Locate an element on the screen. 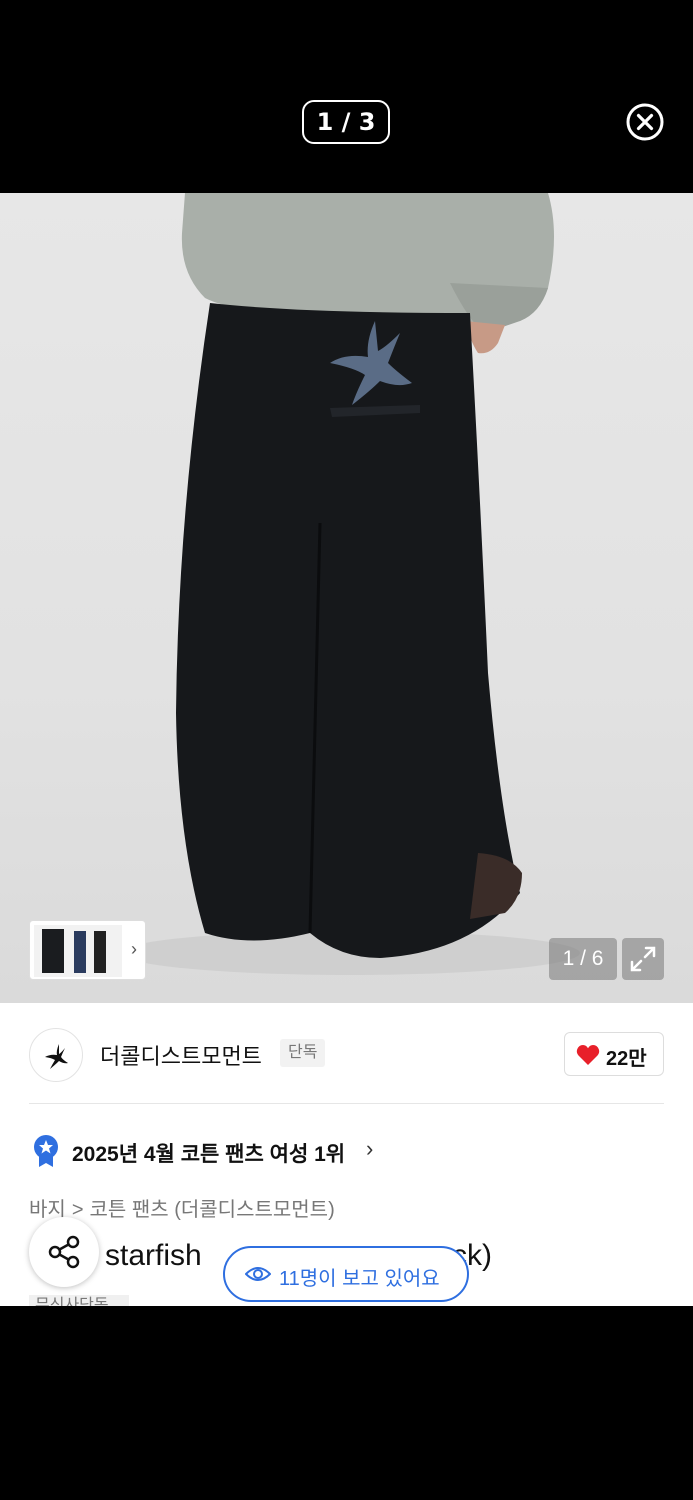 This screenshot has width=693, height=1500. brand-logo-star-icon is located at coordinates (56, 1056).